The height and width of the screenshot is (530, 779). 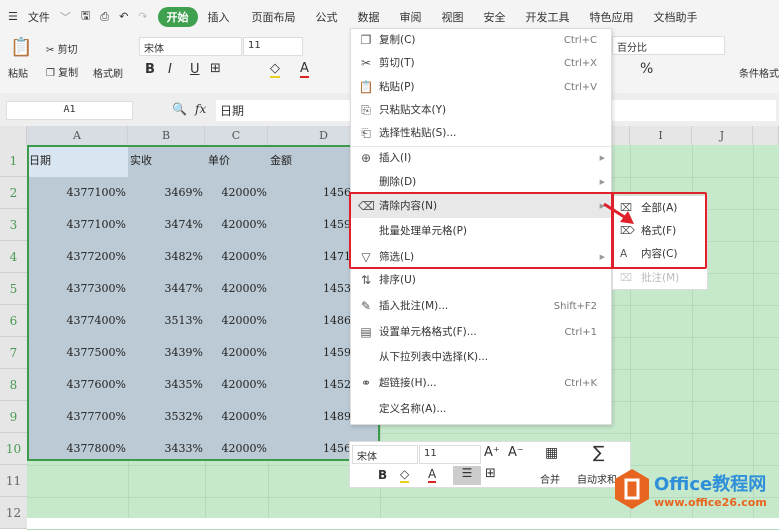 What do you see at coordinates (76, 353) in the screenshot?
I see `data-cell: 4377500%` at bounding box center [76, 353].